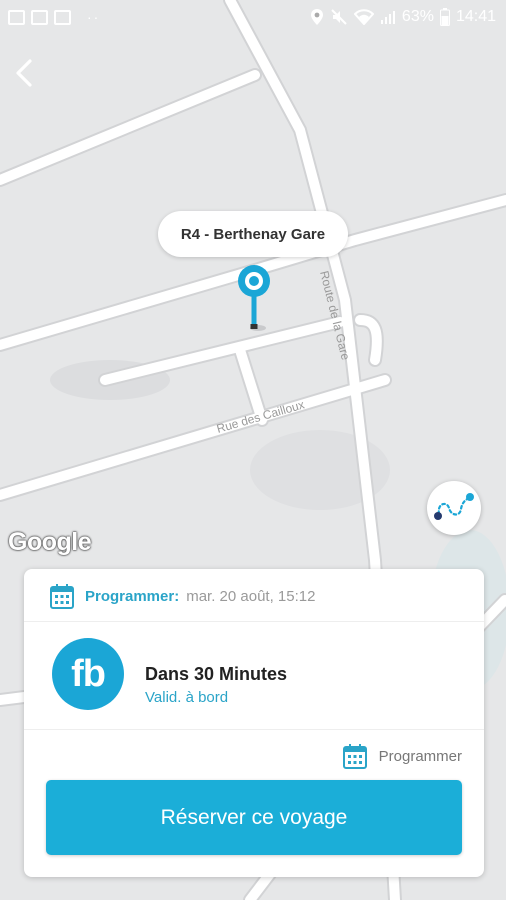 Image resolution: width=506 pixels, height=900 pixels. What do you see at coordinates (387, 17) in the screenshot?
I see `signal-icon` at bounding box center [387, 17].